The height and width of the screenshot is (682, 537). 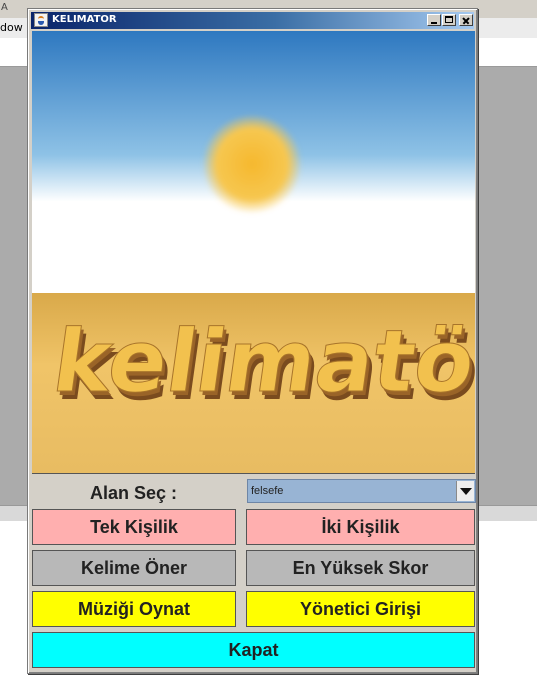 What do you see at coordinates (134, 527) in the screenshot?
I see `single-player-button: Tek Kişilik` at bounding box center [134, 527].